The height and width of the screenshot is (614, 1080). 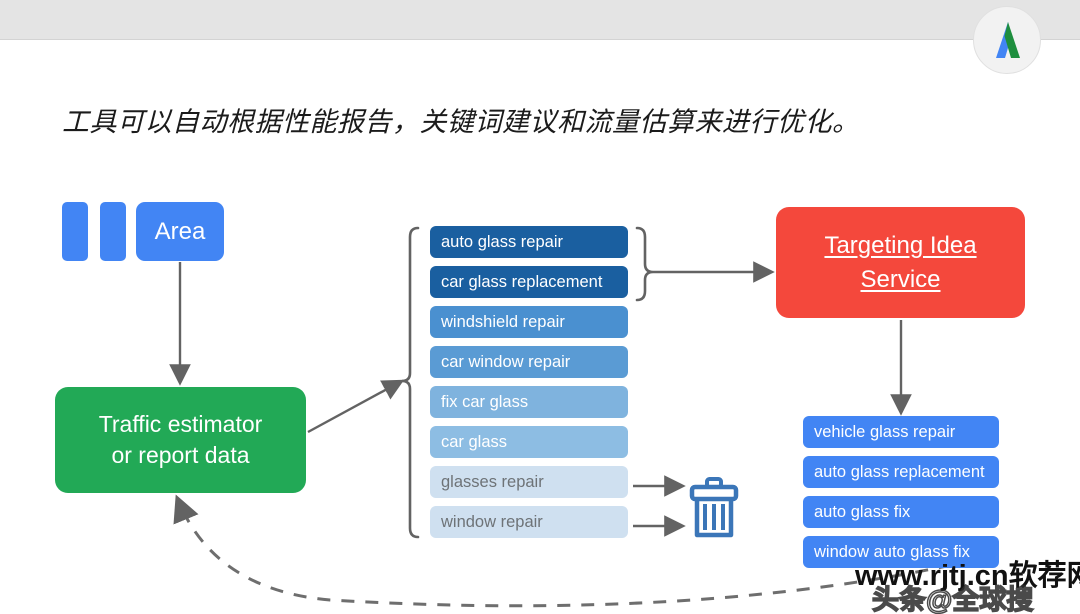 I want to click on keyword-item: car glass replacement, so click(x=529, y=282).